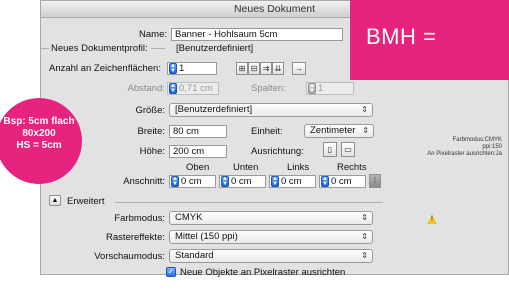 The width and height of the screenshot is (509, 293). Describe the element at coordinates (198, 167) in the screenshot. I see `bleed-header-top: Oben` at that location.